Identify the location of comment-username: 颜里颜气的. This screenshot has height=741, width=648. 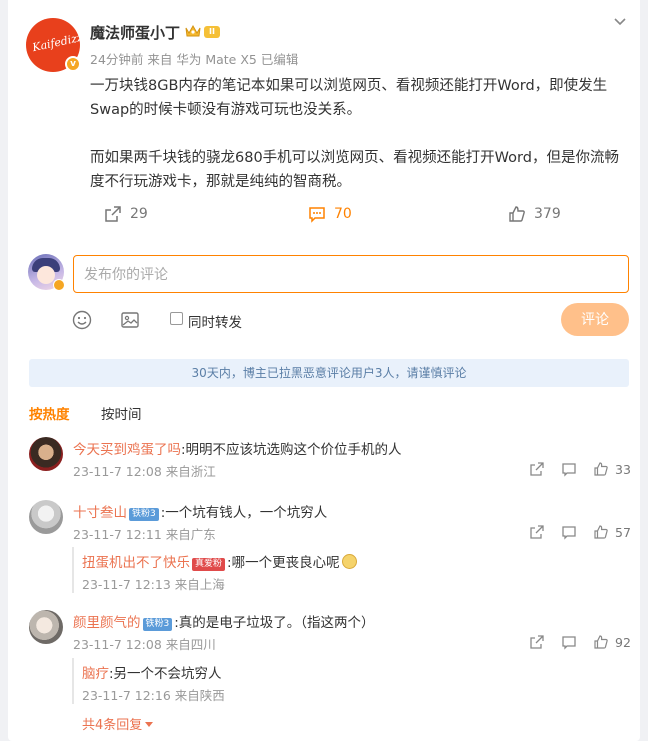
(107, 623).